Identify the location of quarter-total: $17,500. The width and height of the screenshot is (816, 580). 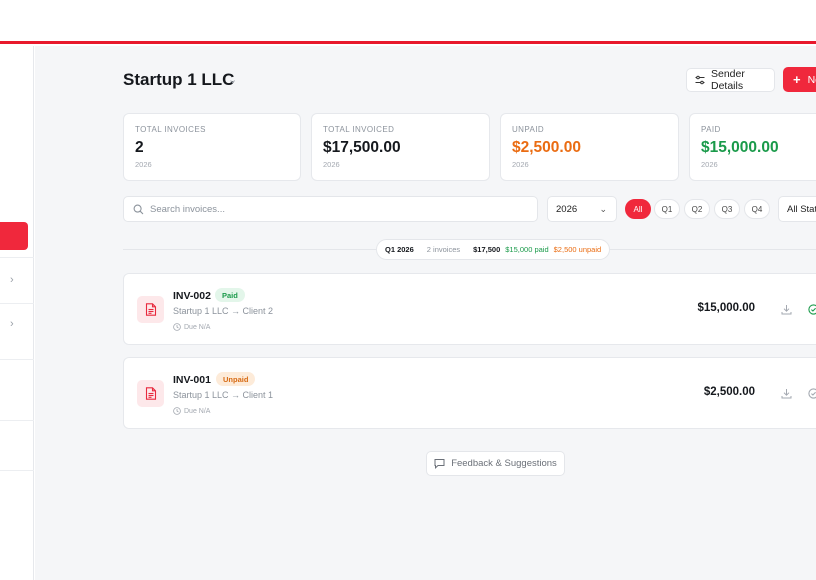
(487, 249).